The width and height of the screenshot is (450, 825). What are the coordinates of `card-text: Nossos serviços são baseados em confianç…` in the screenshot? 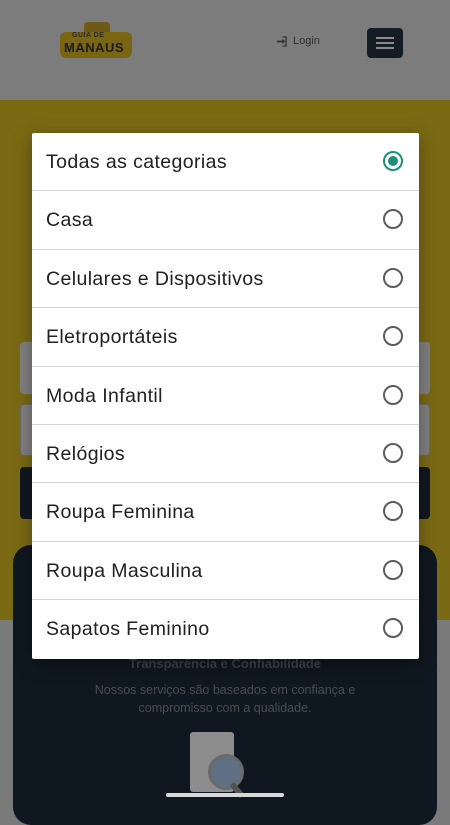 It's located at (225, 699).